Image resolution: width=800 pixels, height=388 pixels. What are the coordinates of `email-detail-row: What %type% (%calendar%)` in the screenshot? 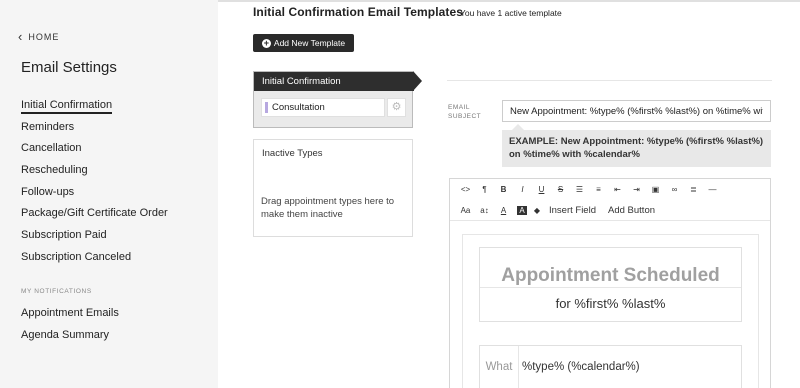 It's located at (610, 366).